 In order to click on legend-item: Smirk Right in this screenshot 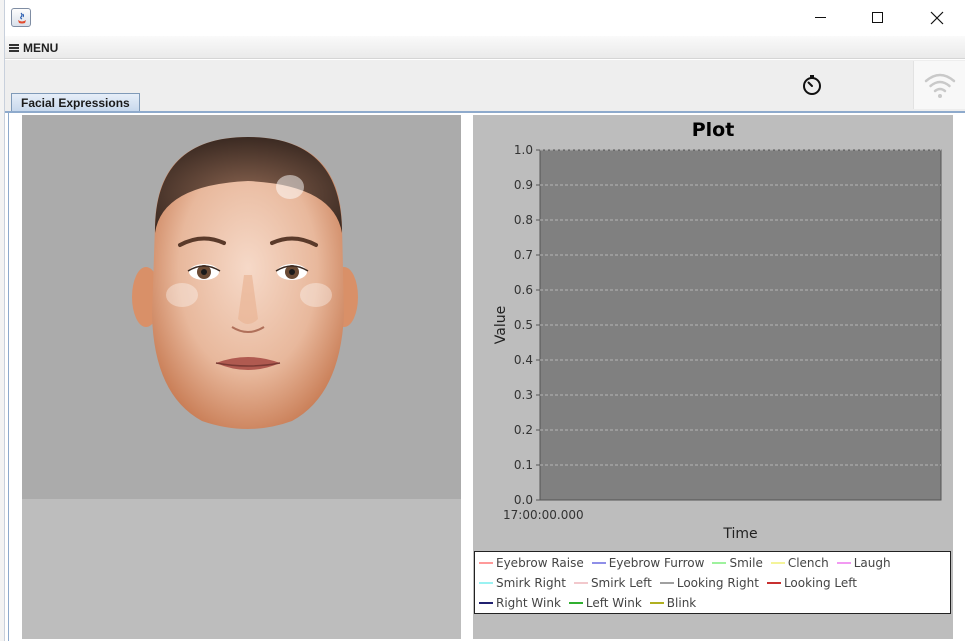, I will do `click(522, 583)`.